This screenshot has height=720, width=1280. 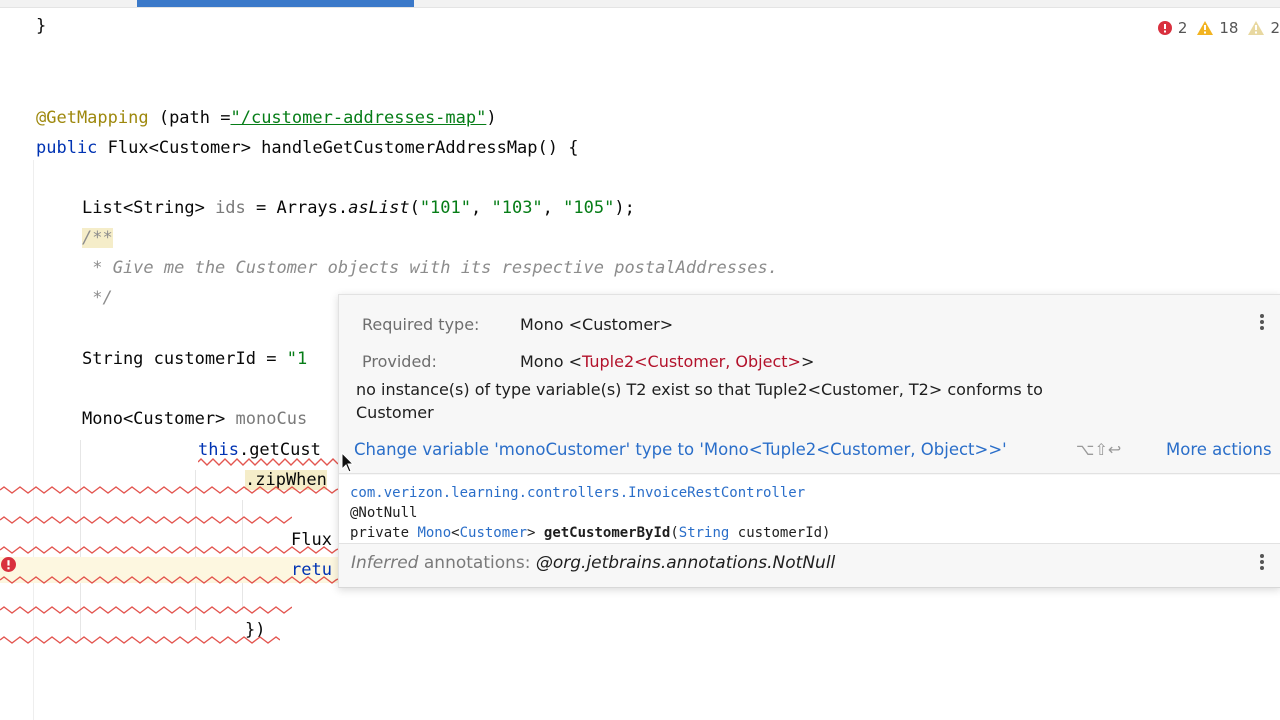 What do you see at coordinates (149, 208) in the screenshot?
I see `list-type: List<String>` at bounding box center [149, 208].